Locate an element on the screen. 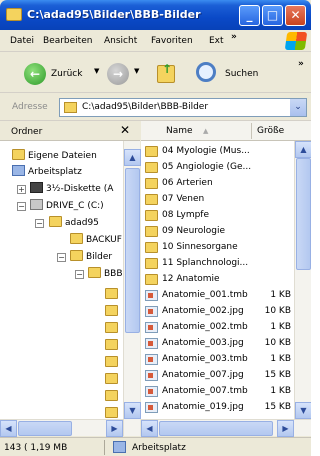  file-list-hscrollbar: ◀ ▶ is located at coordinates (226, 428).